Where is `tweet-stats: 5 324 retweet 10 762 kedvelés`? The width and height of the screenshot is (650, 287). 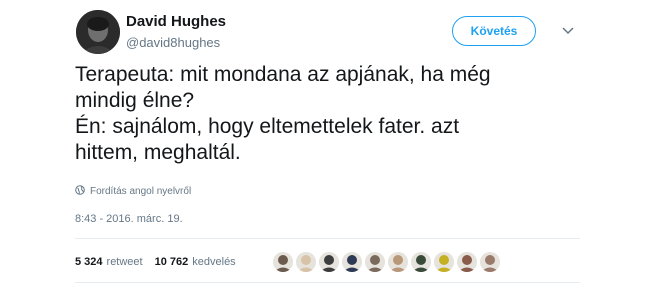
tweet-stats: 5 324 retweet 10 762 kedvelés is located at coordinates (155, 262).